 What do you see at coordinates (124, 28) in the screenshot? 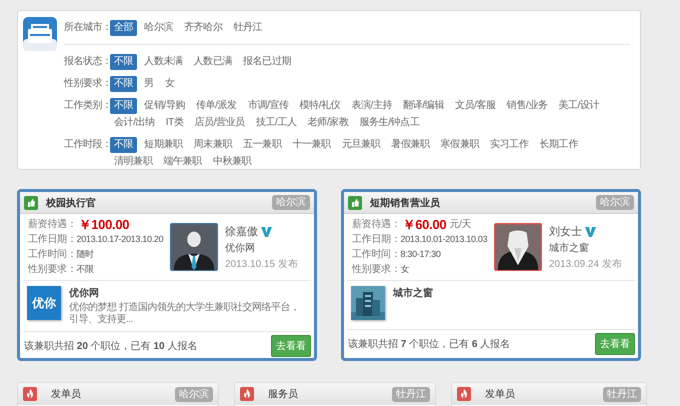
I see `filter-option: 全部` at bounding box center [124, 28].